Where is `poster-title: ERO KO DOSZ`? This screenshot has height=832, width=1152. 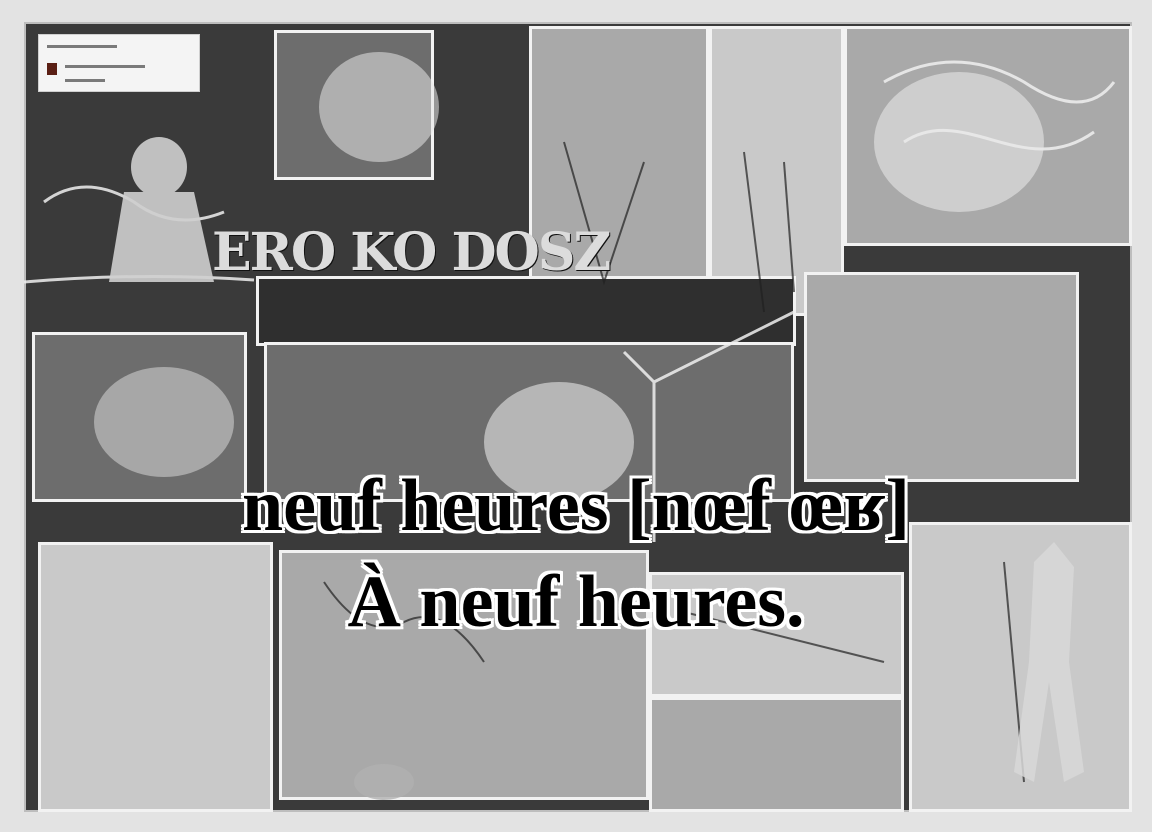 poster-title: ERO KO DOSZ is located at coordinates (411, 252).